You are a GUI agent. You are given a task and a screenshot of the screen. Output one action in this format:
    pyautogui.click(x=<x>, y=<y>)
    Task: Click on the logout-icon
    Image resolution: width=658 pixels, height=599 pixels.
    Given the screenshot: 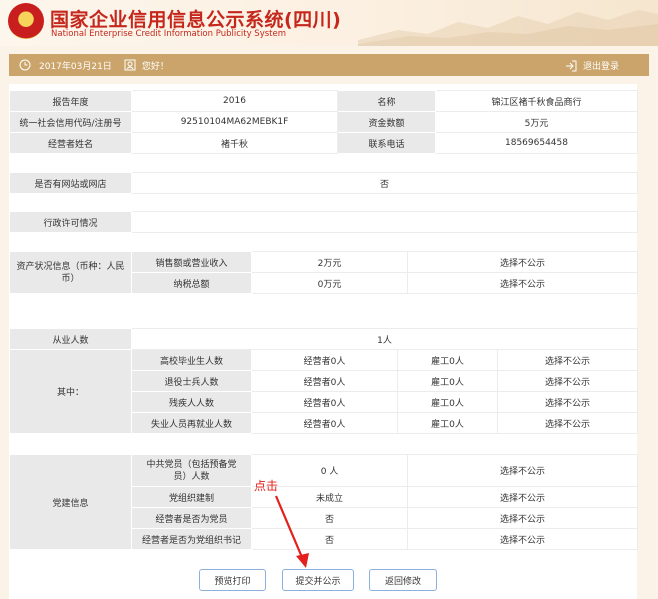 What is the action you would take?
    pyautogui.click(x=571, y=65)
    